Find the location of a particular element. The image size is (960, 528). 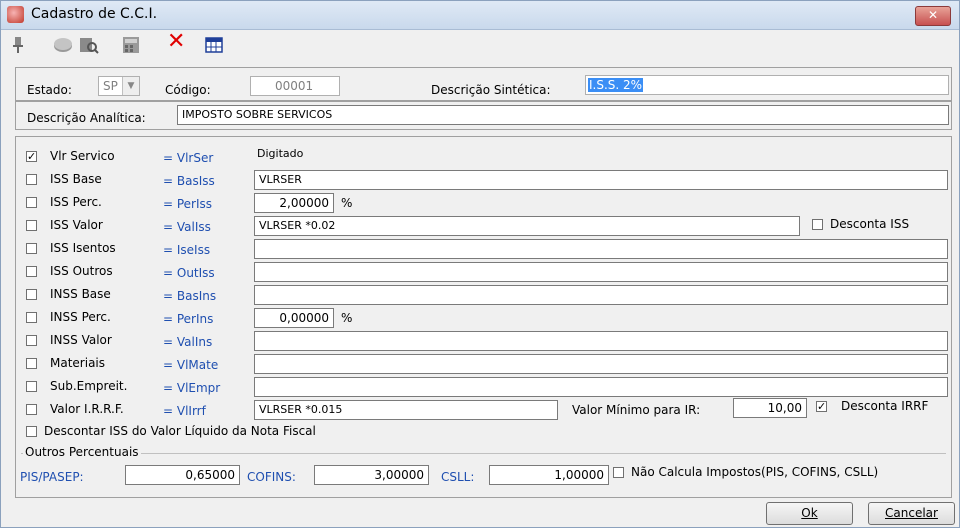

ok-button: Ok is located at coordinates (809, 513).